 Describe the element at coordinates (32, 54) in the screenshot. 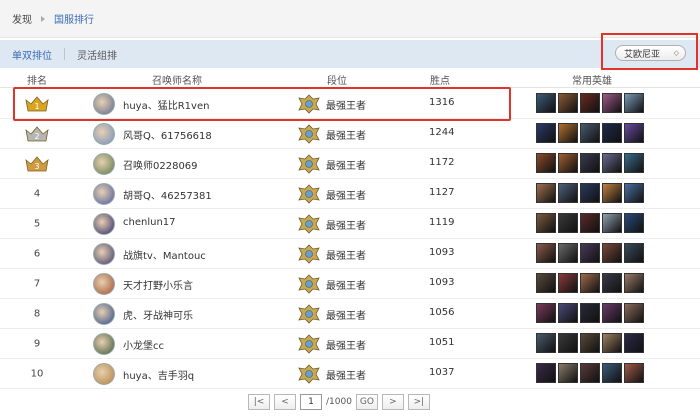

I see `tab-solo-duo: 单双排位` at that location.